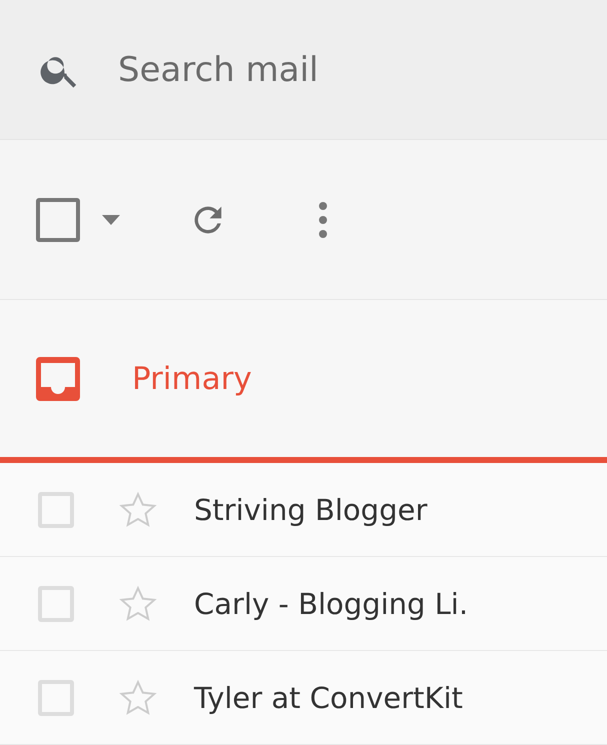 This screenshot has width=607, height=745. Describe the element at coordinates (111, 219) in the screenshot. I see `caret-icon` at that location.